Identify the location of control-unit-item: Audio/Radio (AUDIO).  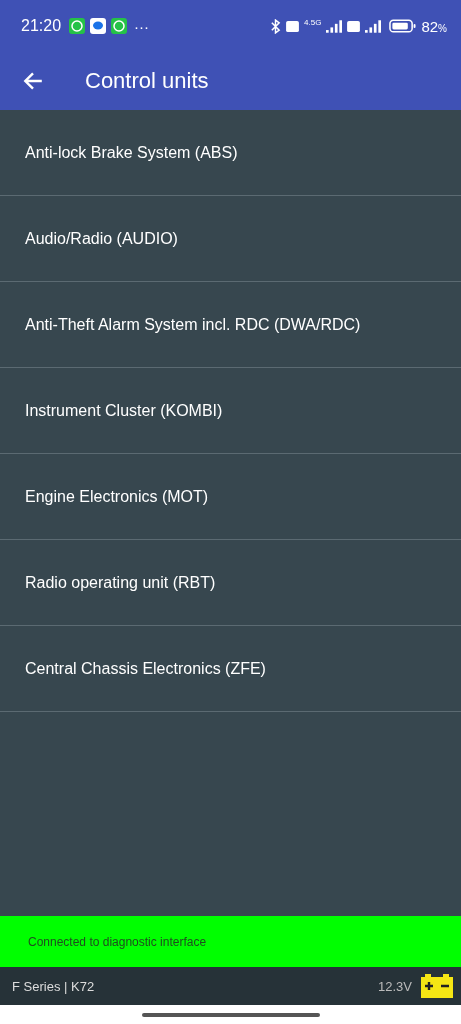
(230, 239).